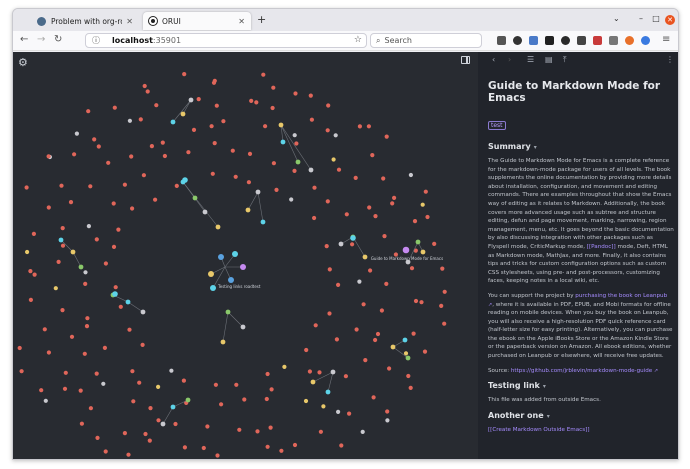 The image size is (690, 469). I want to click on list-all-tabs-icon: ⌄, so click(616, 18).